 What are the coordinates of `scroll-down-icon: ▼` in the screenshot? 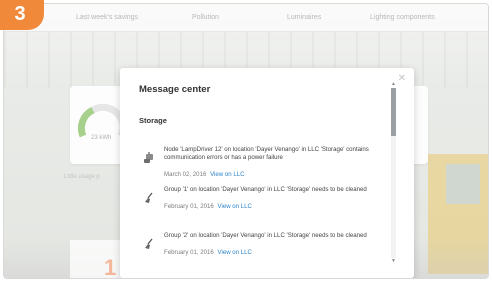 It's located at (393, 261).